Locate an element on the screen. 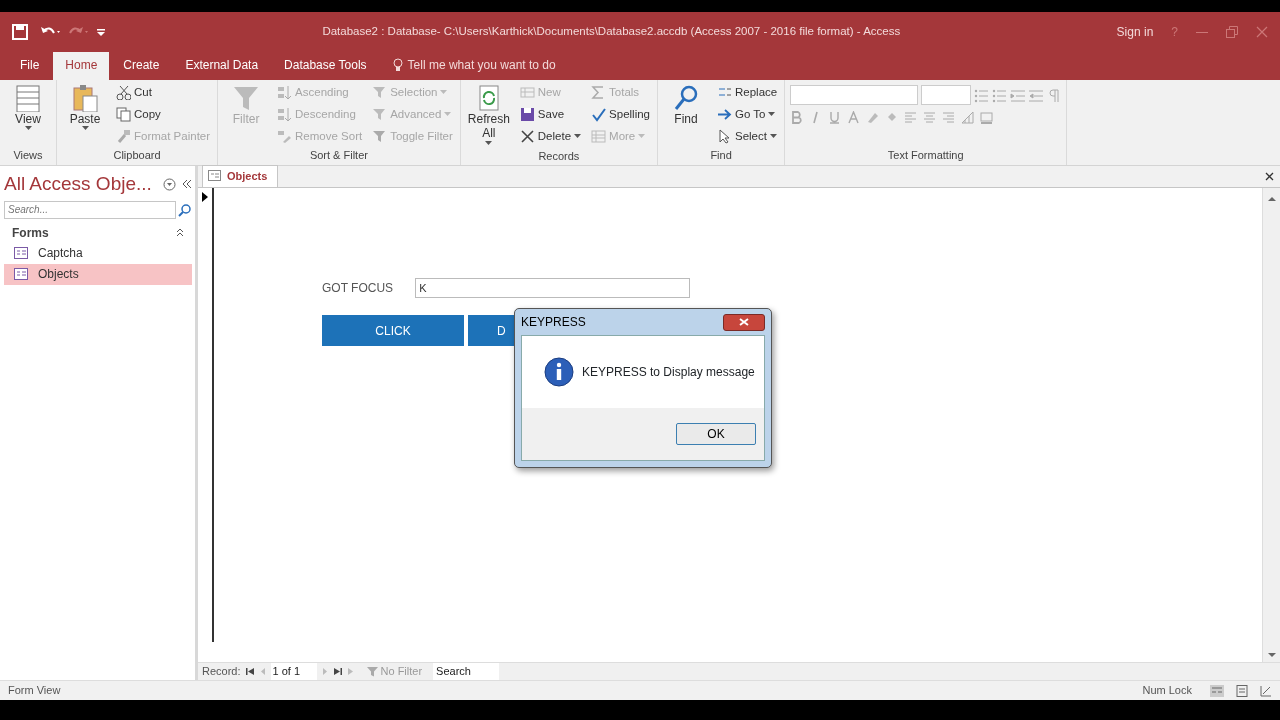 The image size is (1280, 720). sort-ascending-icon is located at coordinates (285, 92).